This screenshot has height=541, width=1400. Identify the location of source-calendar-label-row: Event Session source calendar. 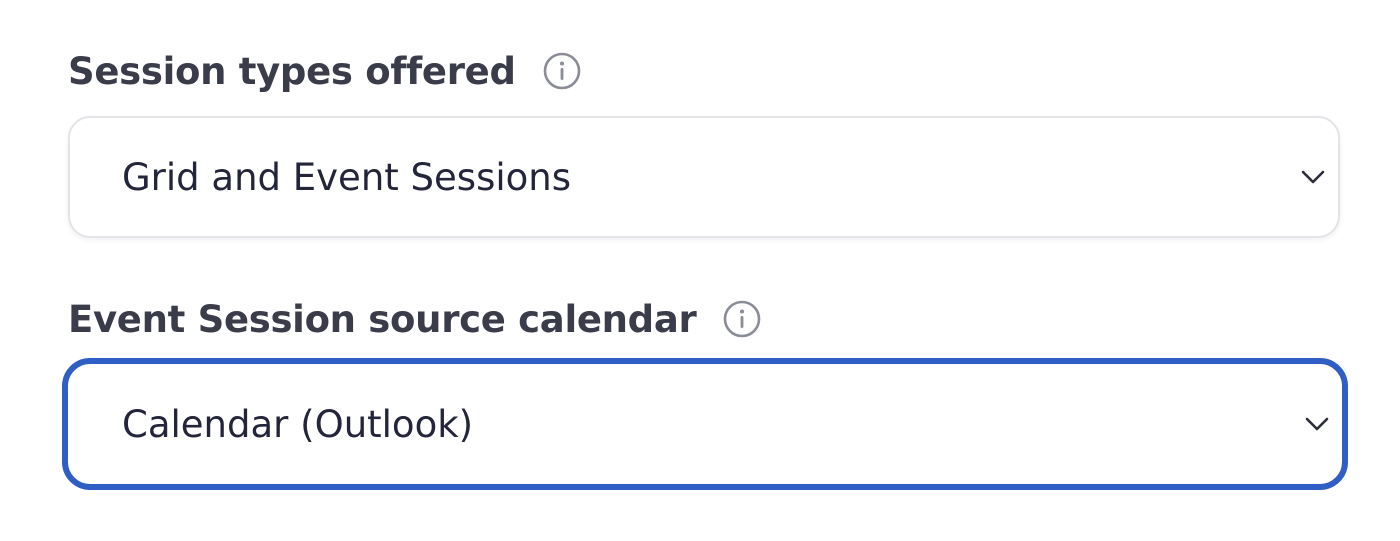
(415, 319).